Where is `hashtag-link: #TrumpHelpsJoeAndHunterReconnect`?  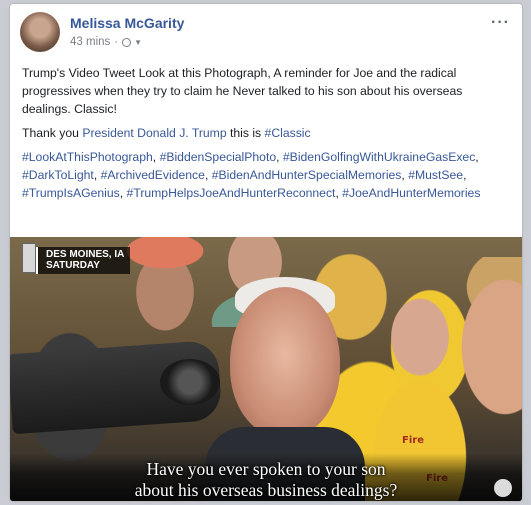 hashtag-link: #TrumpHelpsJoeAndHunterReconnect is located at coordinates (231, 193).